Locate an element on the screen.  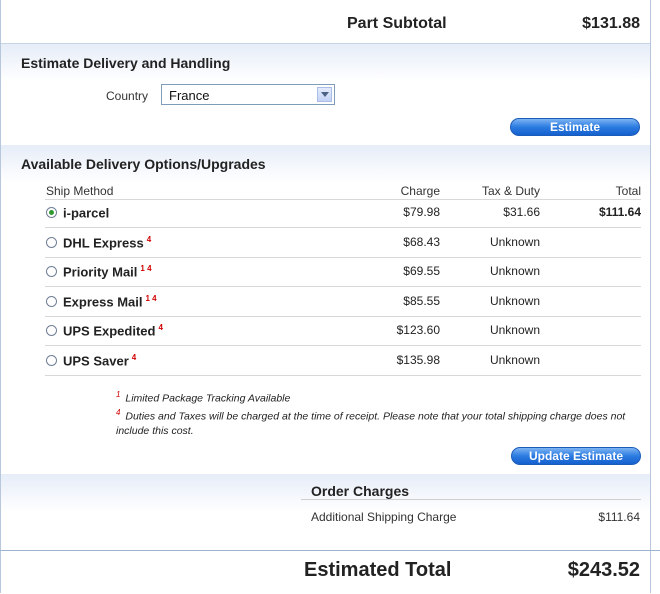
ship-method-name: Priority Mail 1 4 is located at coordinates (107, 271).